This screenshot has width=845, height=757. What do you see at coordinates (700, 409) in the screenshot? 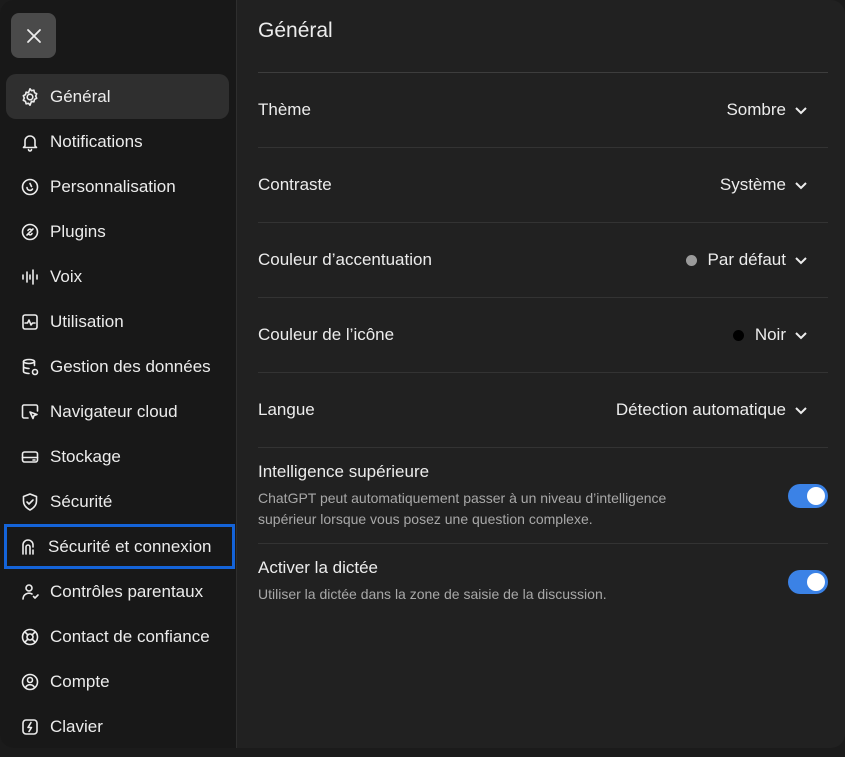
I see `dropdown-value: Détection automatique` at bounding box center [700, 409].